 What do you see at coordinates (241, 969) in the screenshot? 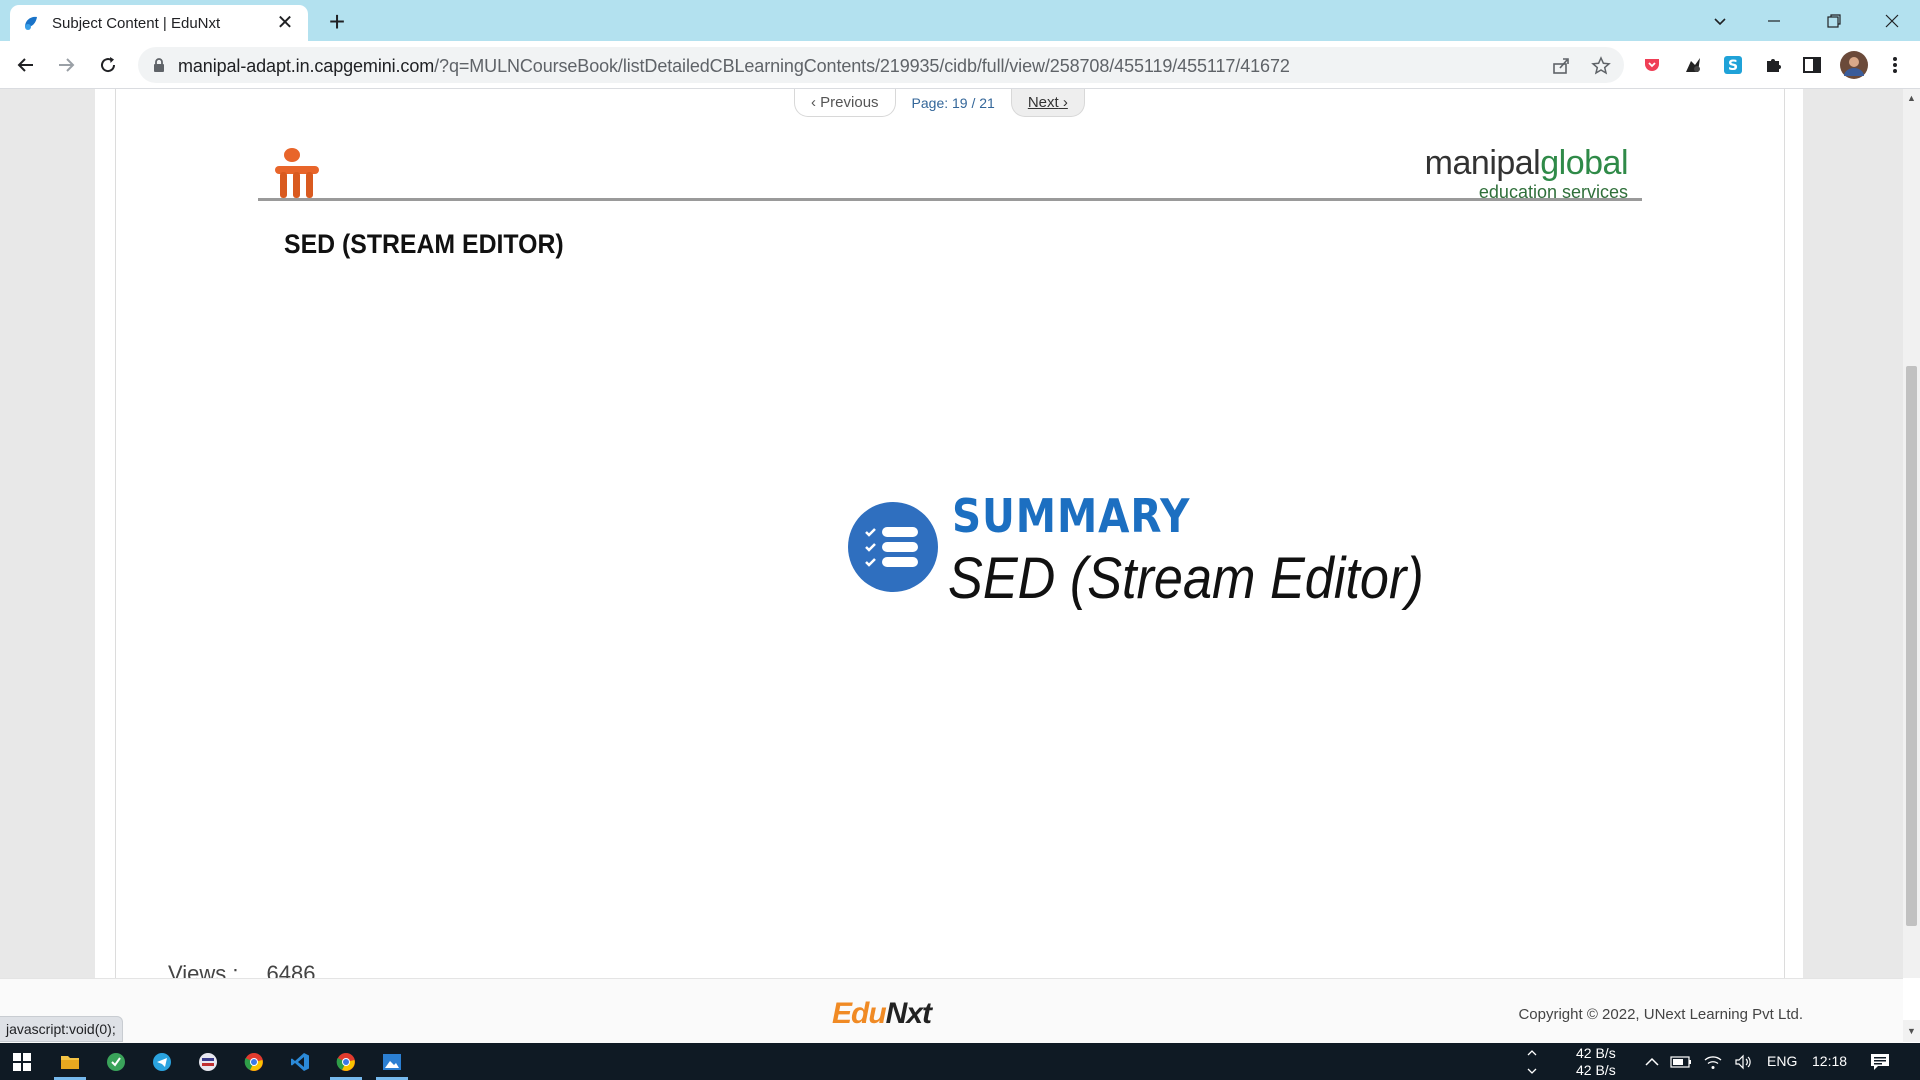
I see `views-counter: Views : 6486` at bounding box center [241, 969].